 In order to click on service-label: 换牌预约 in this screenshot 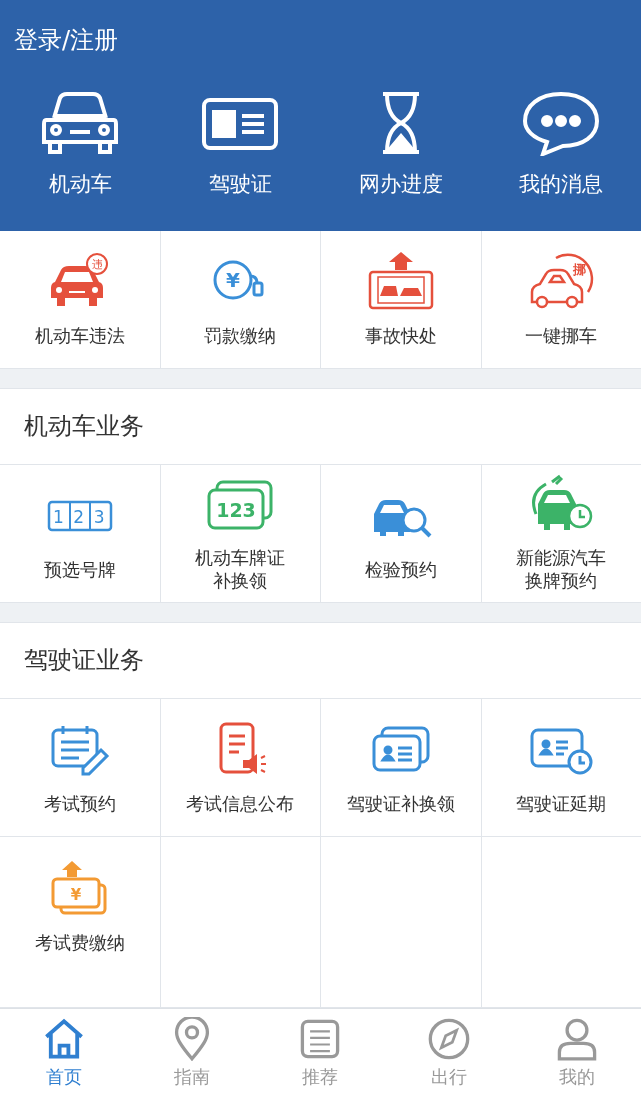, I will do `click(561, 581)`.